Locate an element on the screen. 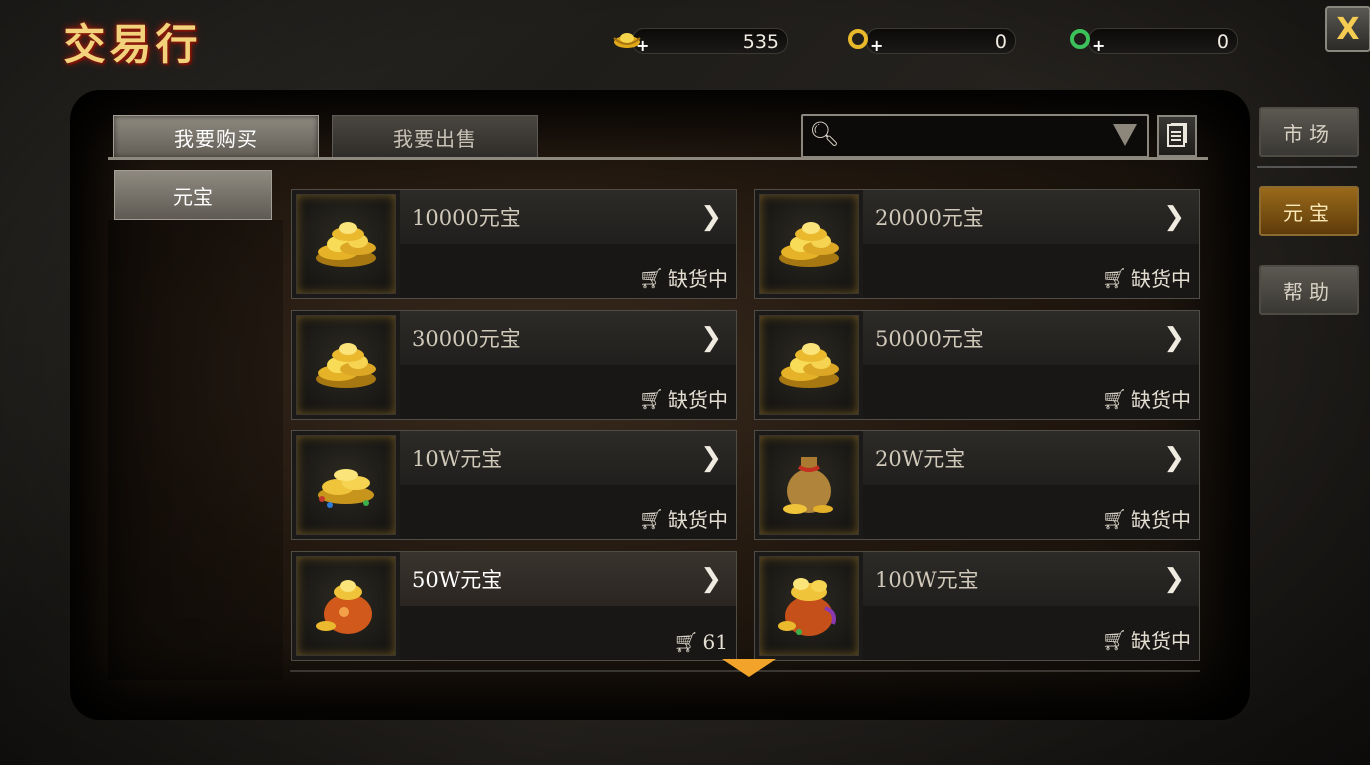 Image resolution: width=1370 pixels, height=765 pixels. category-panel is located at coordinates (195, 450).